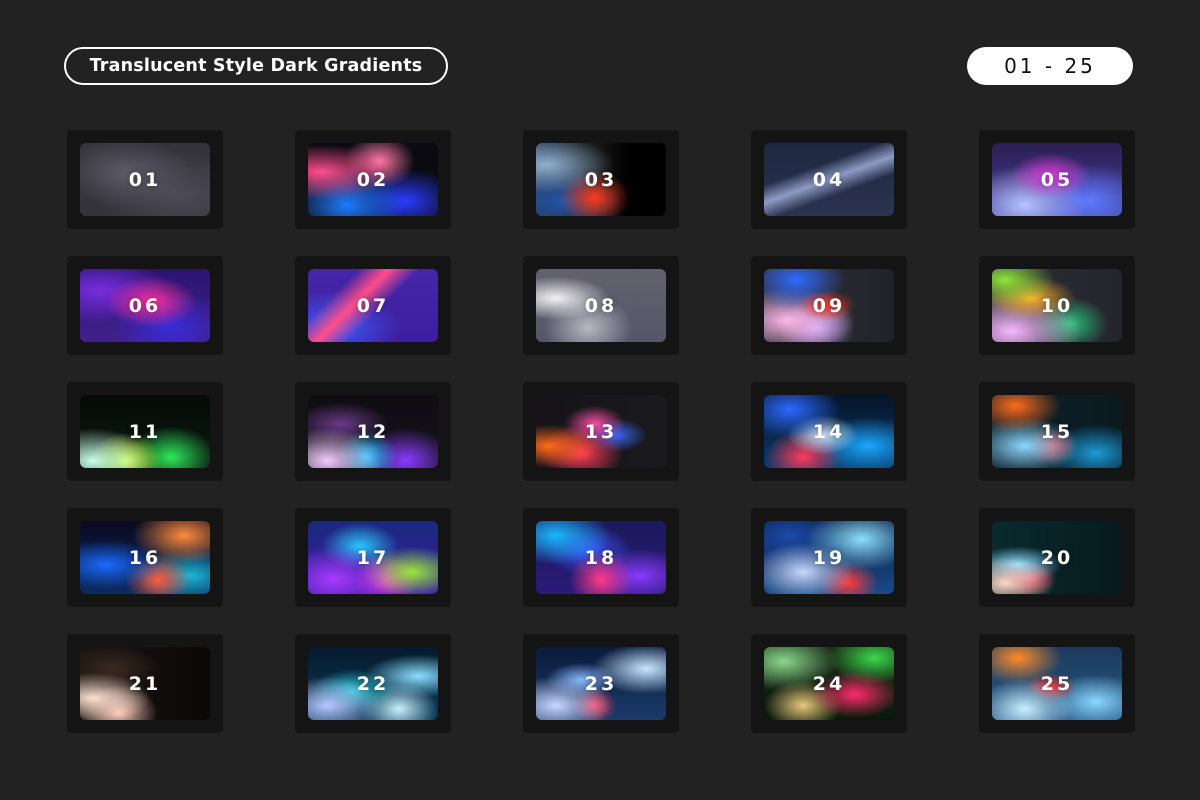  Describe the element at coordinates (256, 66) in the screenshot. I see `collection-title: Translucent Style Dark Gradients` at that location.